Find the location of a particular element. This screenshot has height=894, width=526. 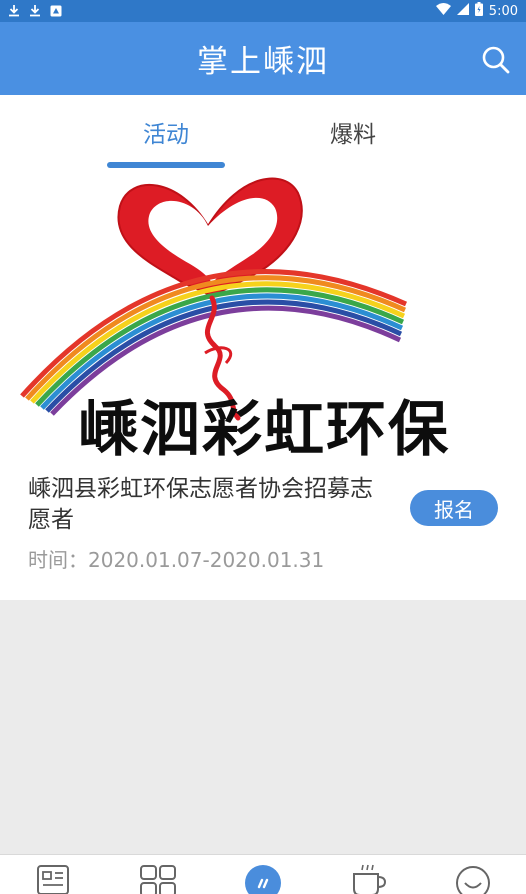

nav-item-news is located at coordinates (53, 878).